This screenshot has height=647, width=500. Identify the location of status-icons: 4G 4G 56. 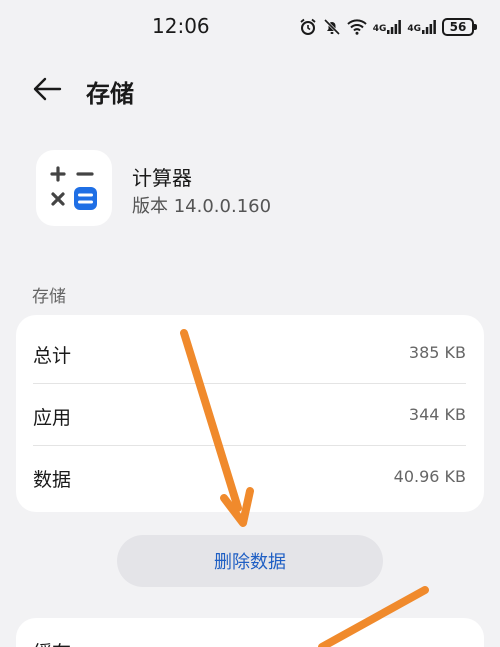
(388, 27).